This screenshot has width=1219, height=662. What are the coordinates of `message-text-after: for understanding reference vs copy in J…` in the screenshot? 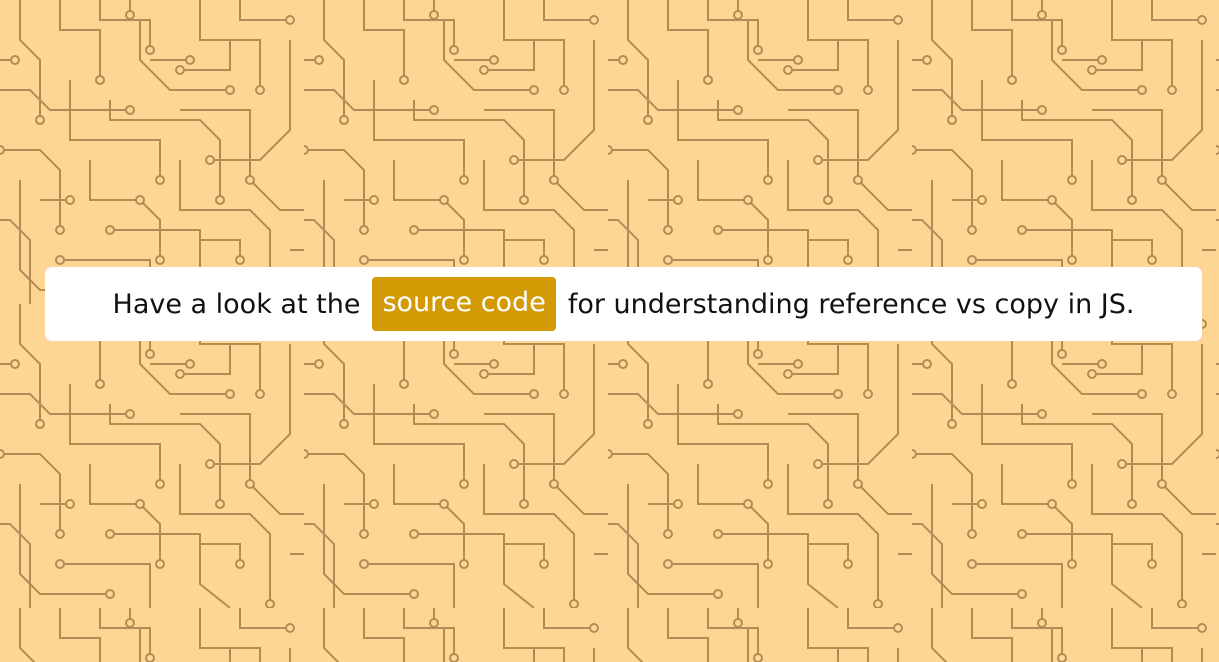 It's located at (851, 304).